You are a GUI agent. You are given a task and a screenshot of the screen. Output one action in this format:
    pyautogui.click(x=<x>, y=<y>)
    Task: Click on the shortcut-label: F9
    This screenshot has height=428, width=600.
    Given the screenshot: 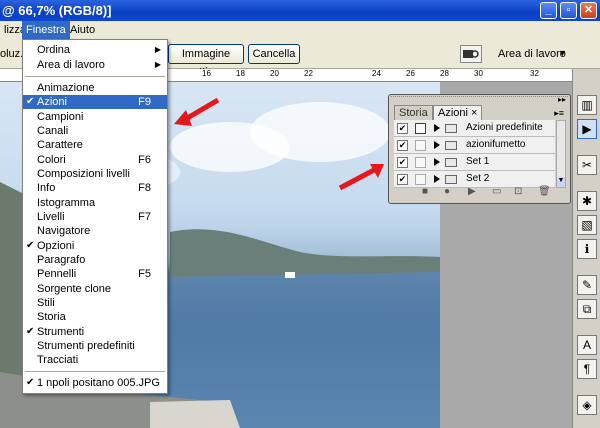 What is the action you would take?
    pyautogui.click(x=144, y=102)
    